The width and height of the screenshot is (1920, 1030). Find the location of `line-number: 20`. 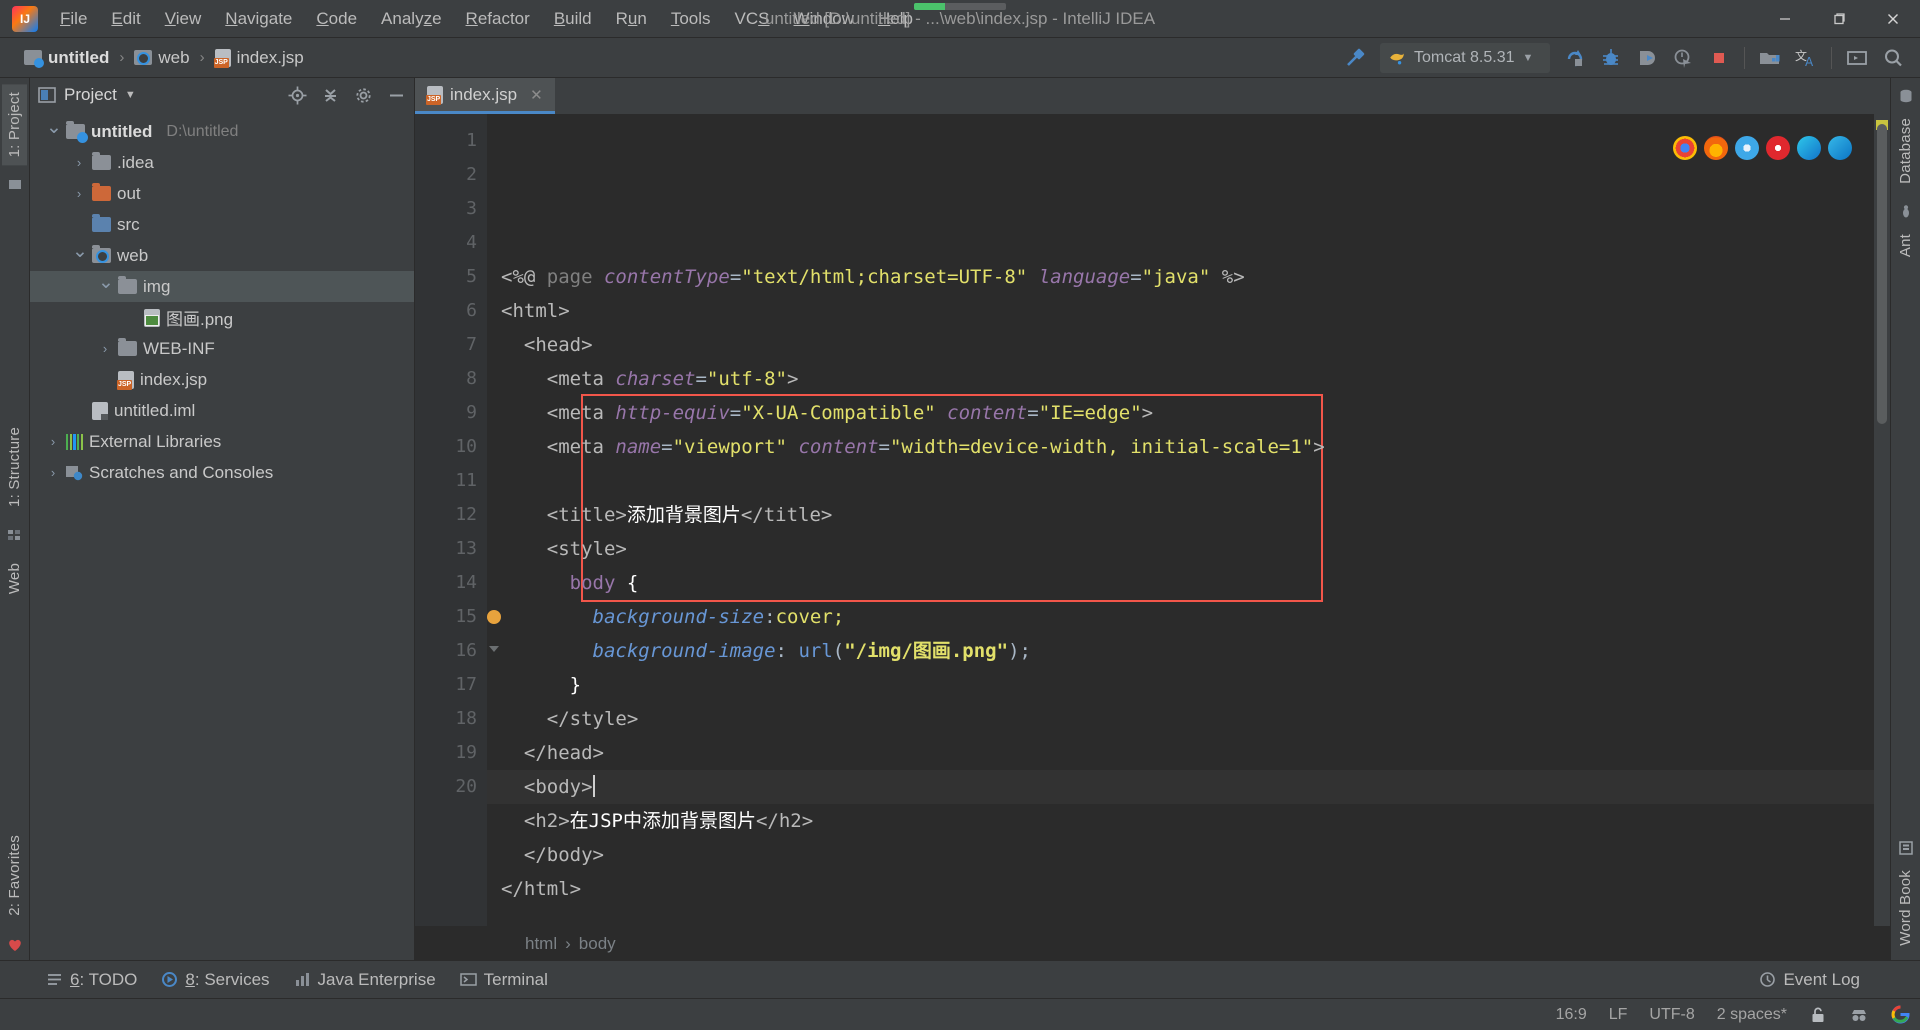

line-number: 20 is located at coordinates (451, 787).